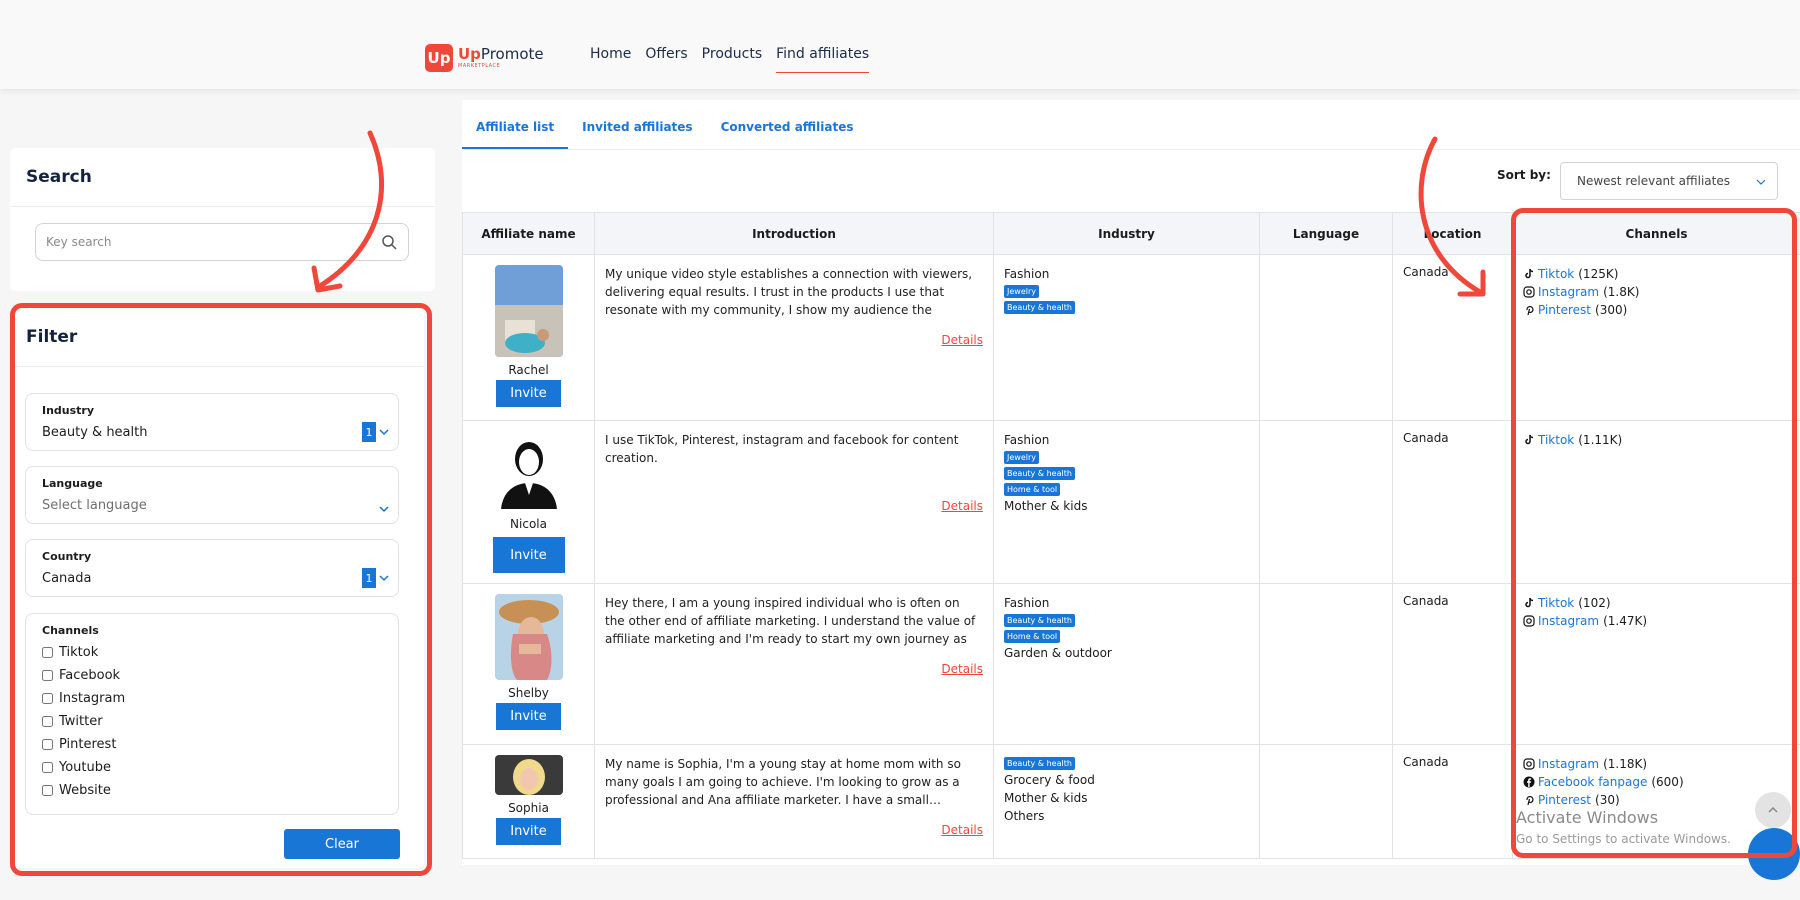 Image resolution: width=1800 pixels, height=900 pixels. What do you see at coordinates (212, 675) in the screenshot?
I see `channel-option-facebook: Facebook` at bounding box center [212, 675].